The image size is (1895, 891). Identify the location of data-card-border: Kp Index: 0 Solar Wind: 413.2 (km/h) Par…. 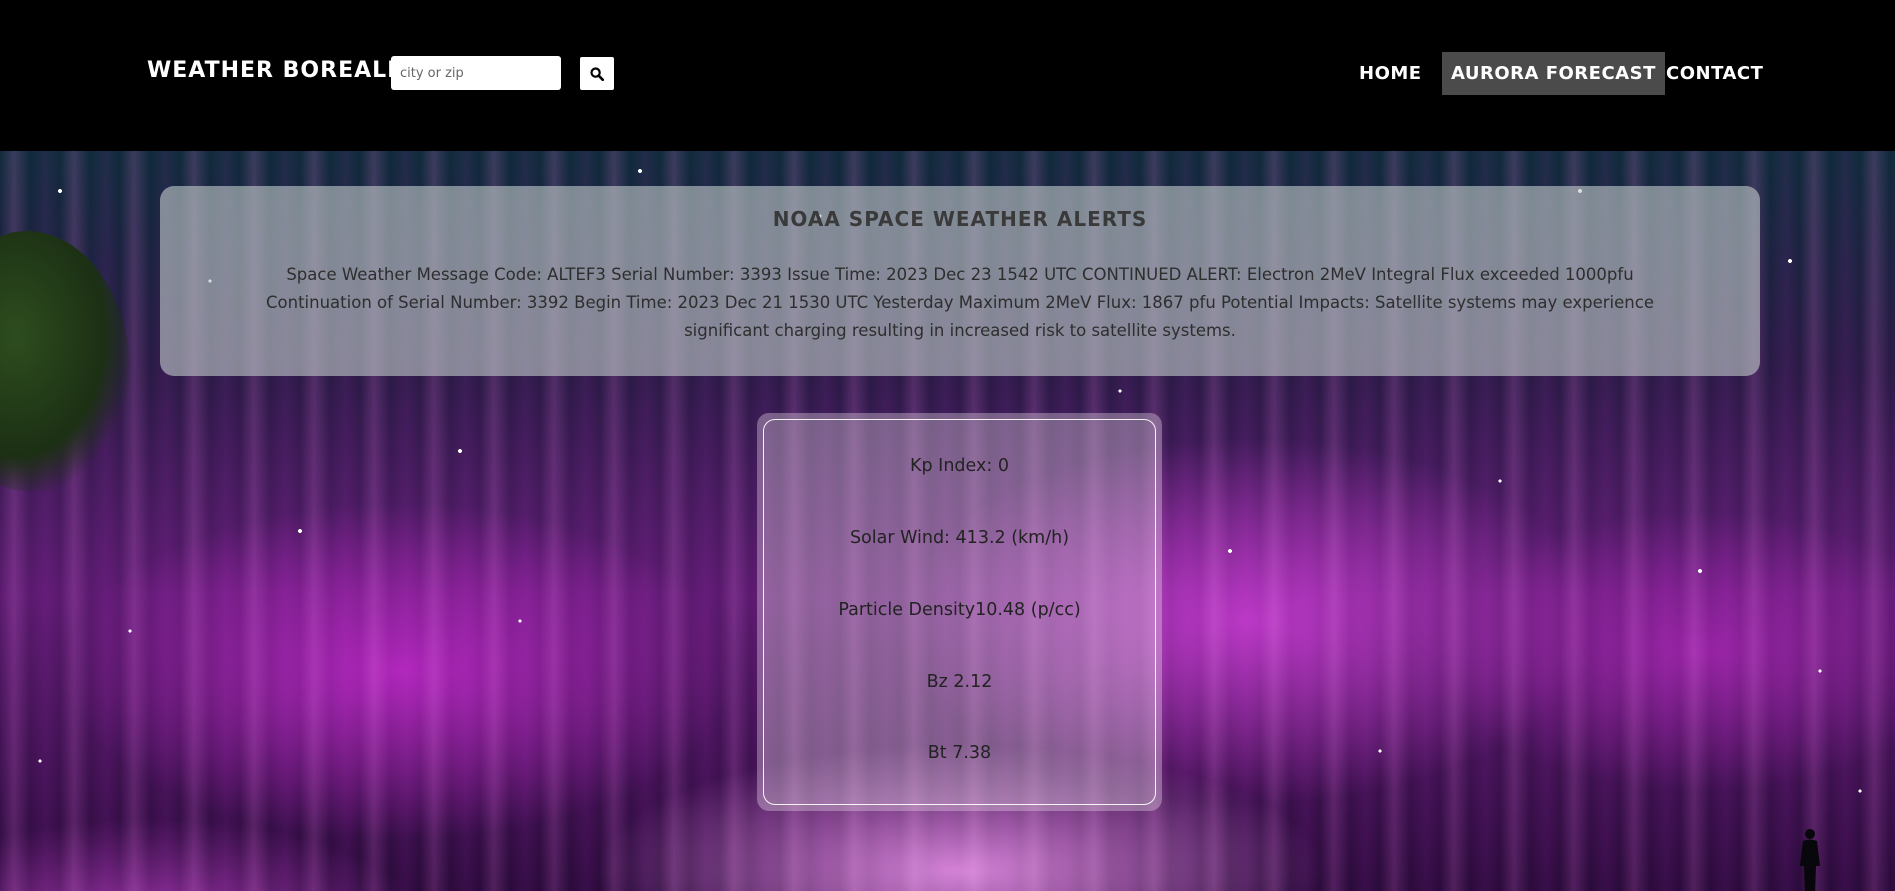
(959, 612).